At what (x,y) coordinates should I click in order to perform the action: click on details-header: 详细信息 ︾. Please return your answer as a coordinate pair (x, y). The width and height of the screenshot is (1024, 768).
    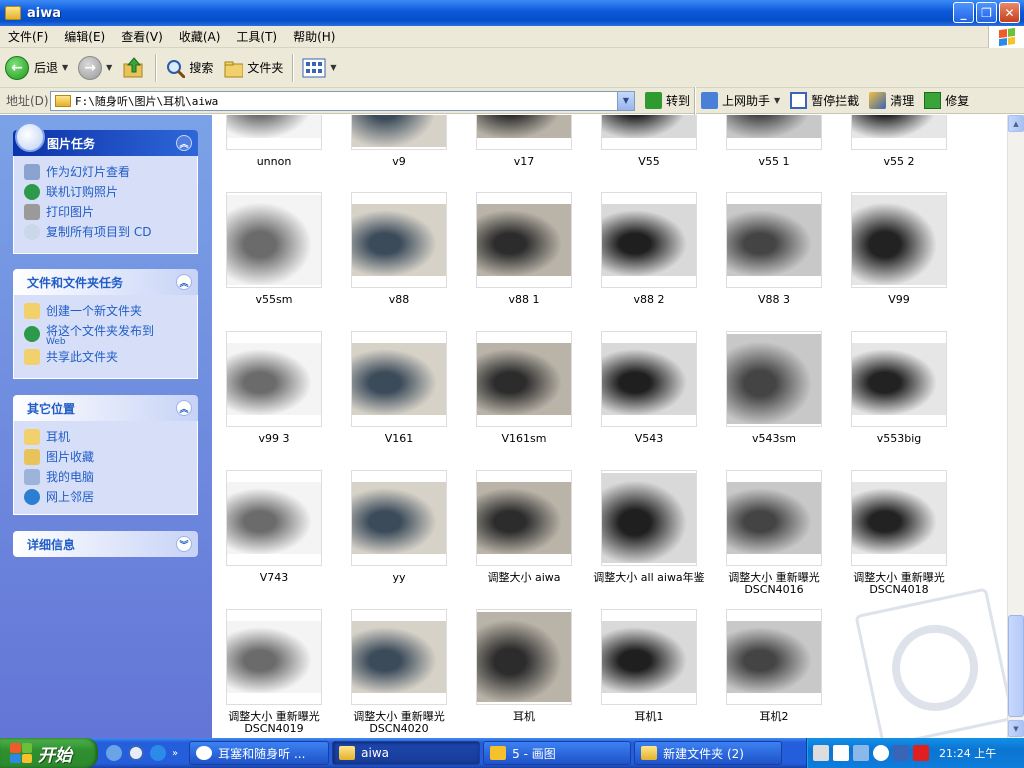
    Looking at the image, I should click on (105, 544).